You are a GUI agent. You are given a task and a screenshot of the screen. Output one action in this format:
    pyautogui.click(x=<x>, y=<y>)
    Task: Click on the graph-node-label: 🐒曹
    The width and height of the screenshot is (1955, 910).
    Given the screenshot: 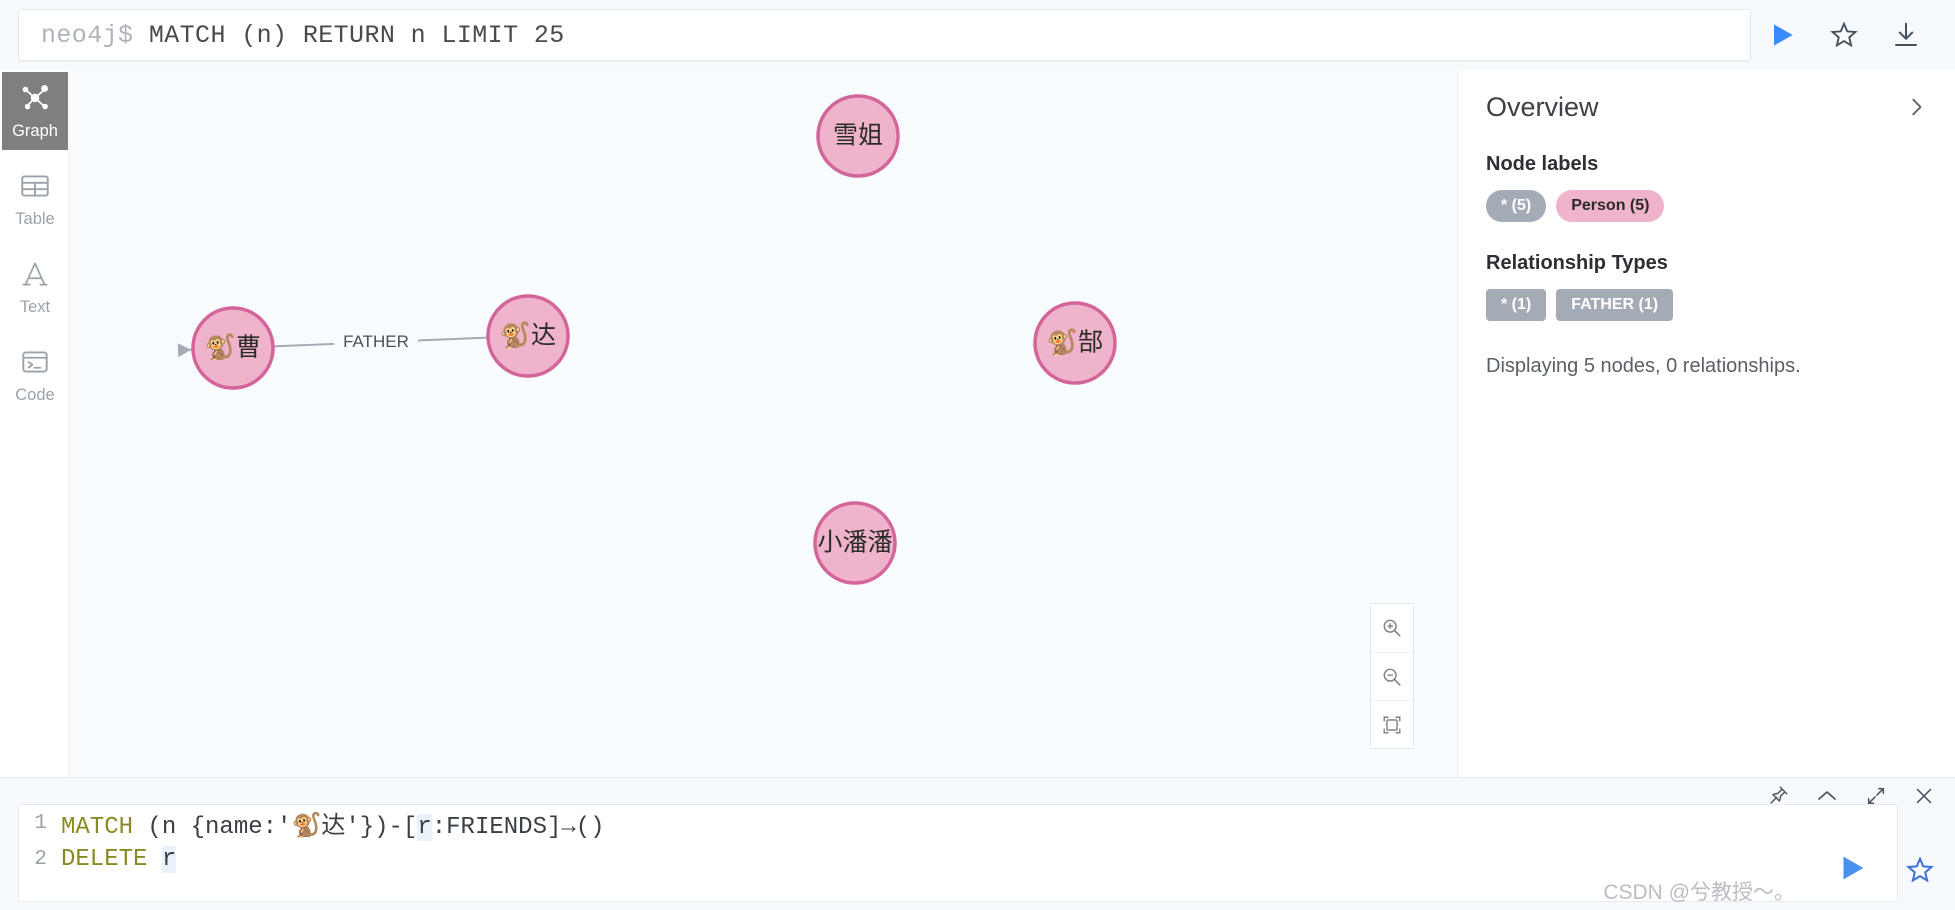 What is the action you would take?
    pyautogui.click(x=233, y=347)
    